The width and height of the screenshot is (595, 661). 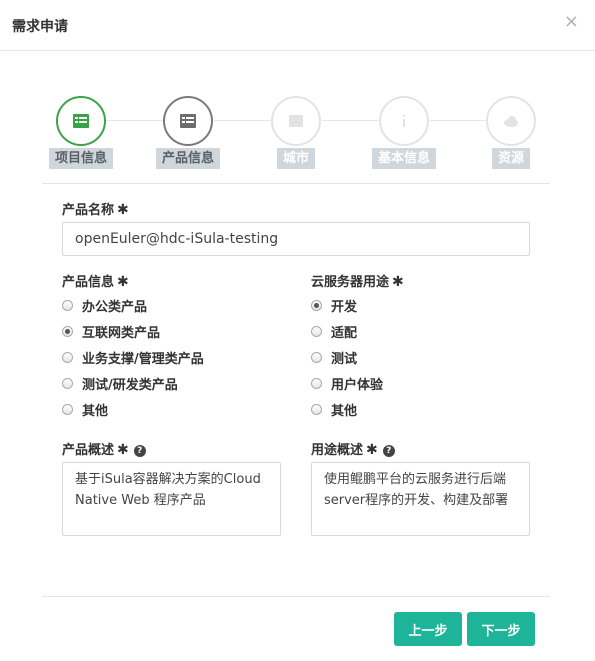 What do you see at coordinates (88, 450) in the screenshot?
I see `product-summary-label-text: 产品概述` at bounding box center [88, 450].